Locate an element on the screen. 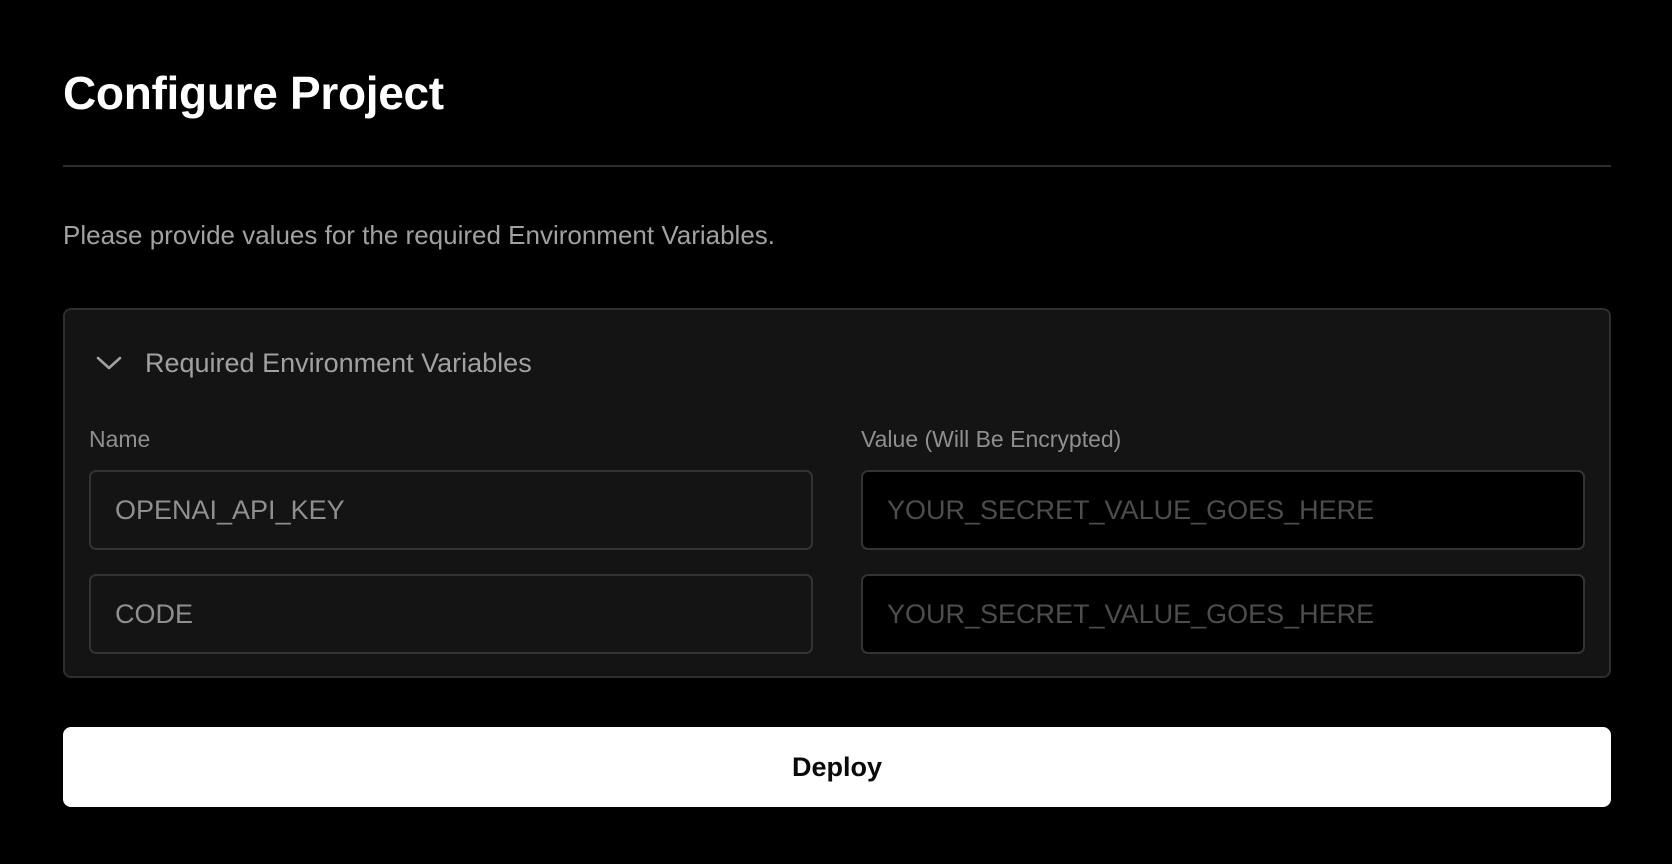 The image size is (1672, 864). deploy-button: Deploy is located at coordinates (837, 767).